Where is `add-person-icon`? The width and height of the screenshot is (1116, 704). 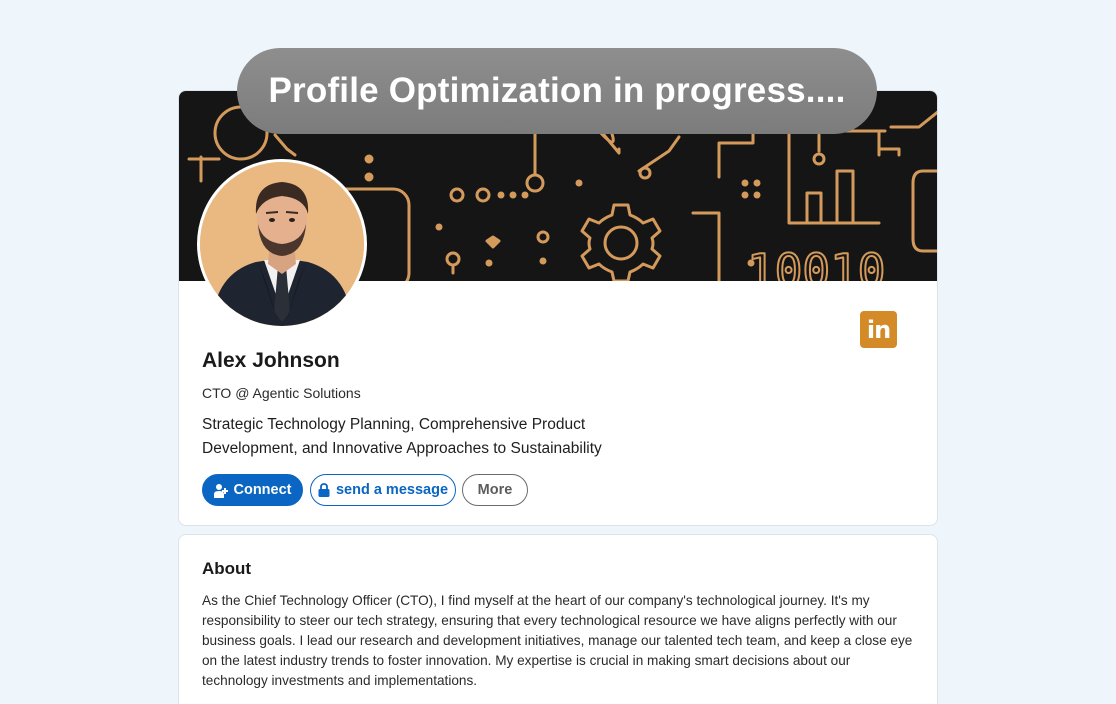 add-person-icon is located at coordinates (220, 490).